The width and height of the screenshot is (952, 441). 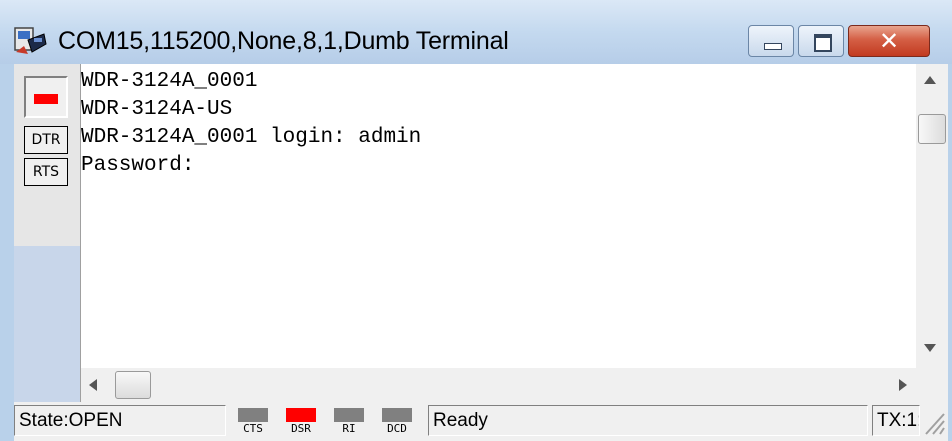 I want to click on scroll-up-icon, so click(x=930, y=80).